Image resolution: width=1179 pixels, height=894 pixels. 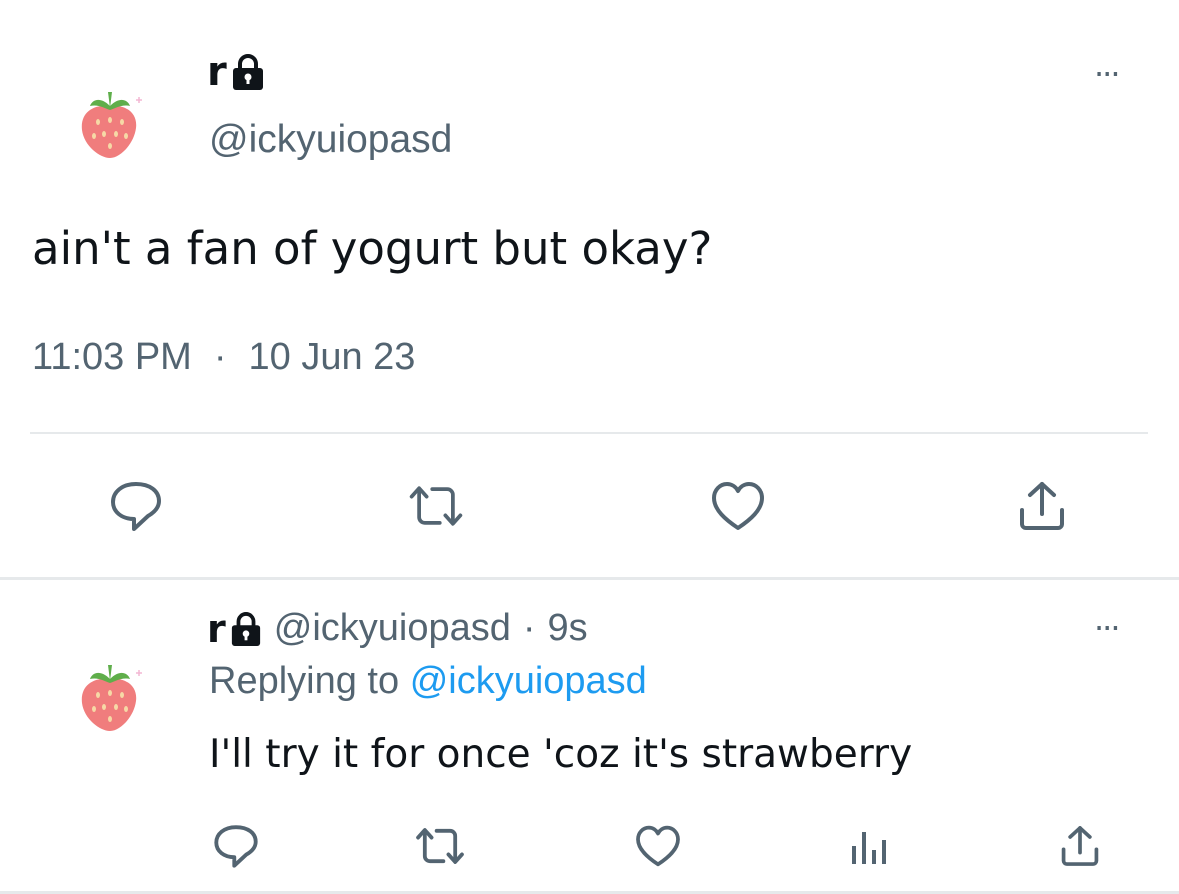 I want to click on reply-author-row: r @ickyuiopasd · 9s, so click(x=397, y=628).